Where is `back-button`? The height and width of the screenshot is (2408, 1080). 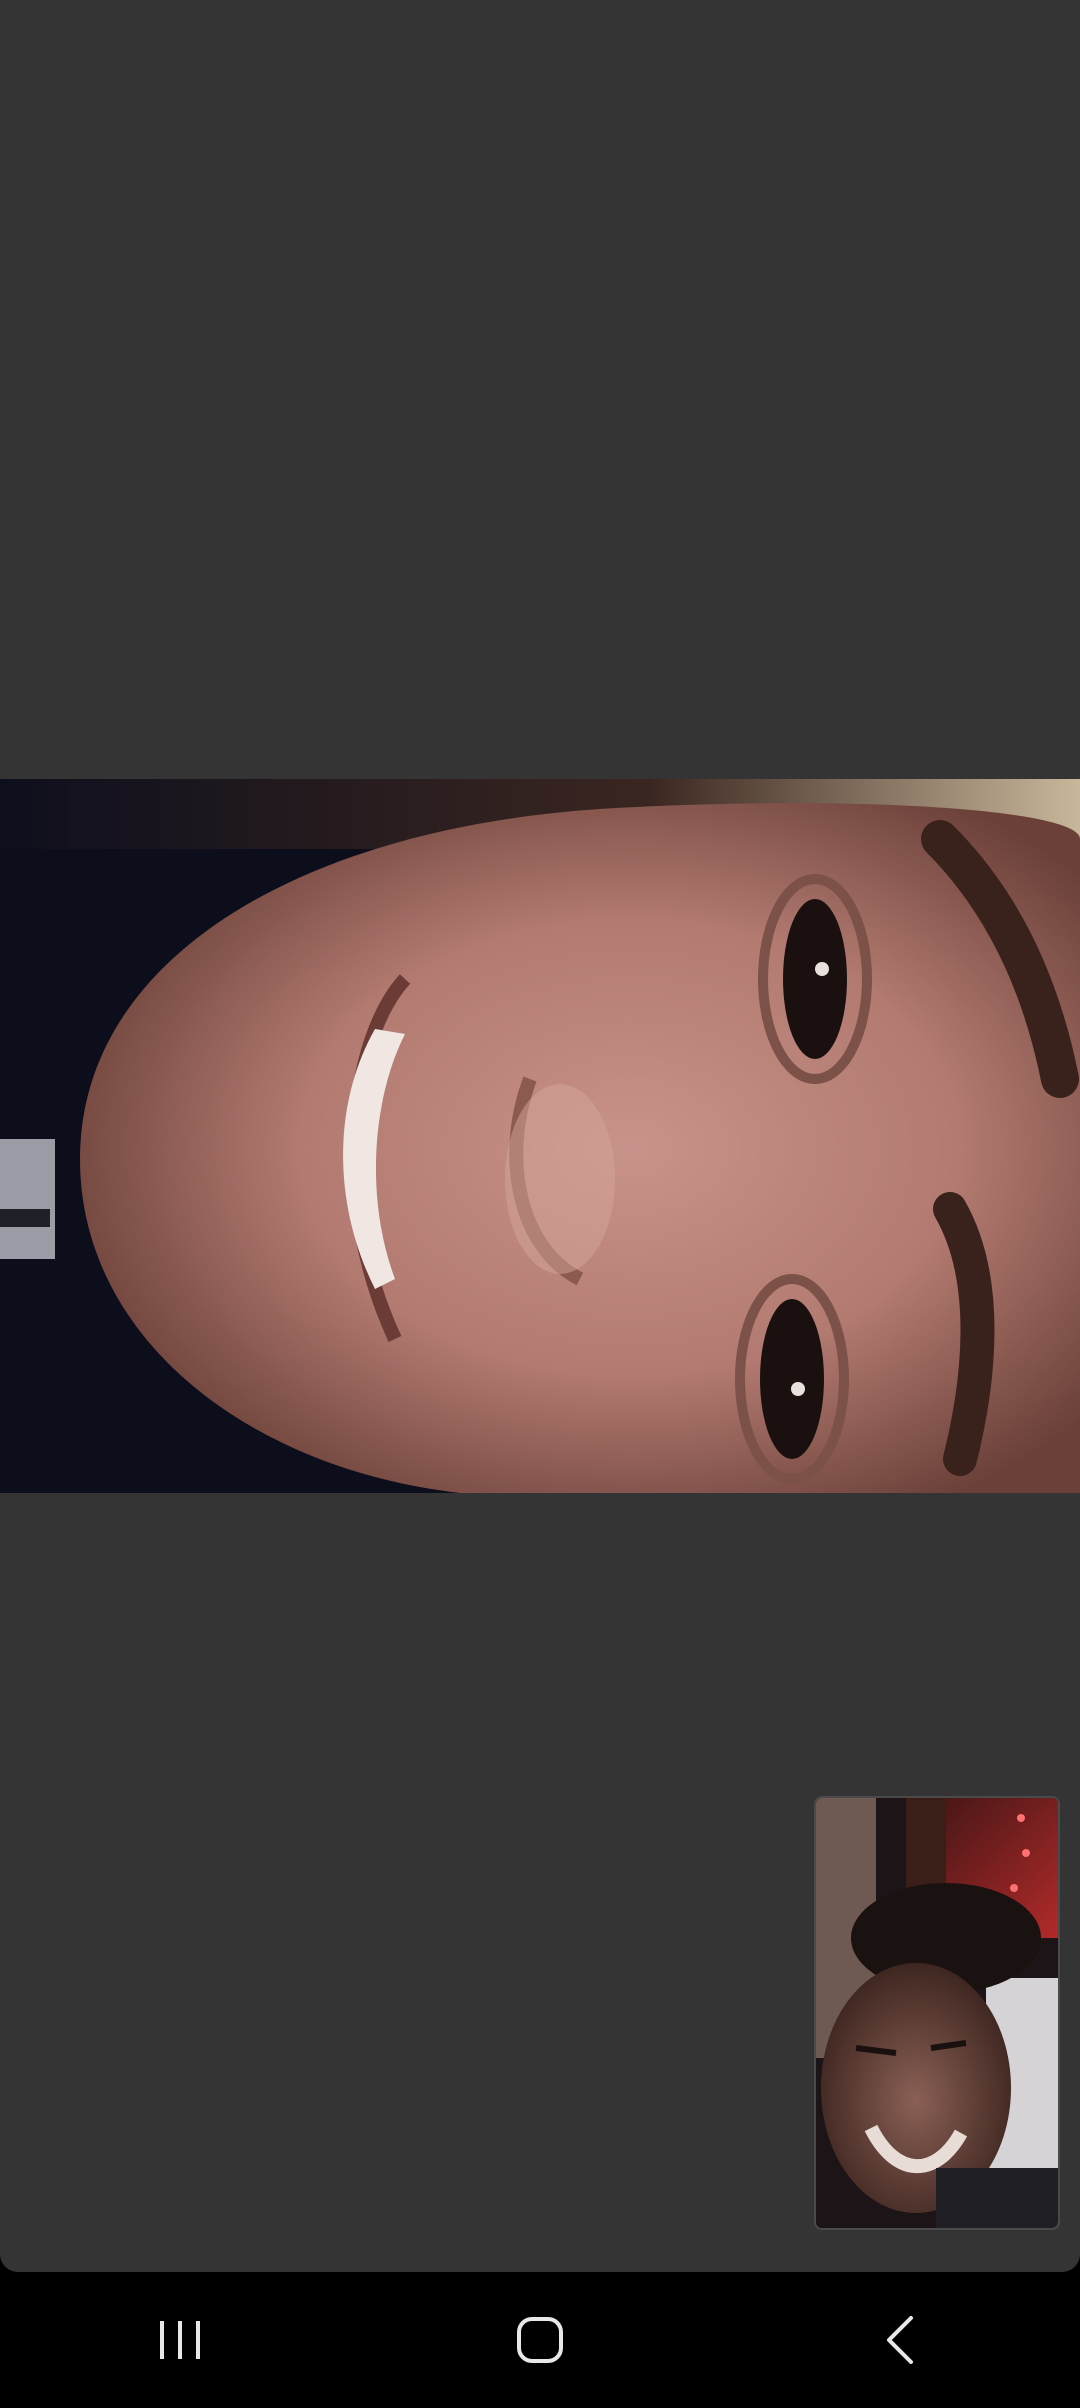
back-button is located at coordinates (900, 2340).